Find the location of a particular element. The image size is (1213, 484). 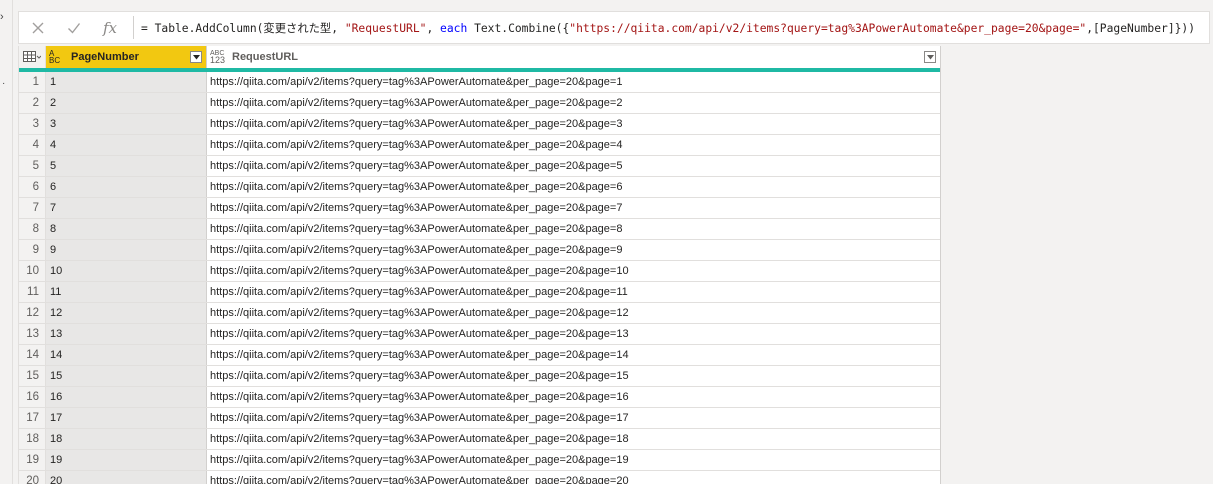

formula-suffix: ,[PageNumber]})) is located at coordinates (1141, 28).